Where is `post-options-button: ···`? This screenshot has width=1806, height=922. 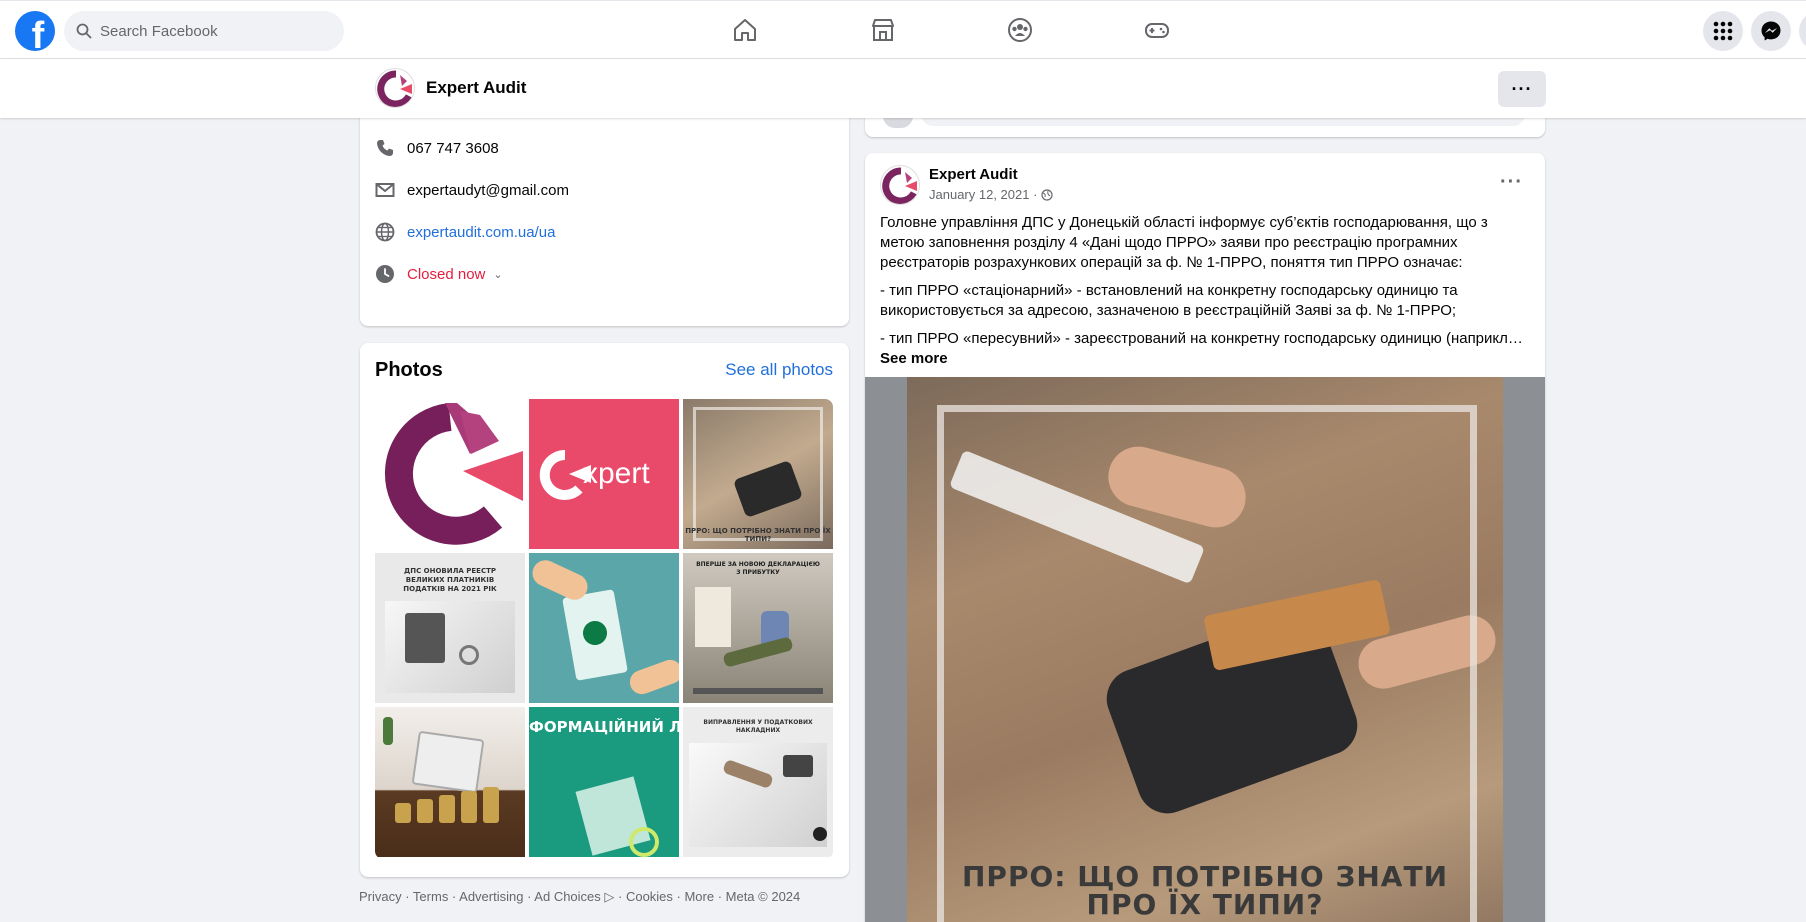
post-options-button: ··· is located at coordinates (1511, 182).